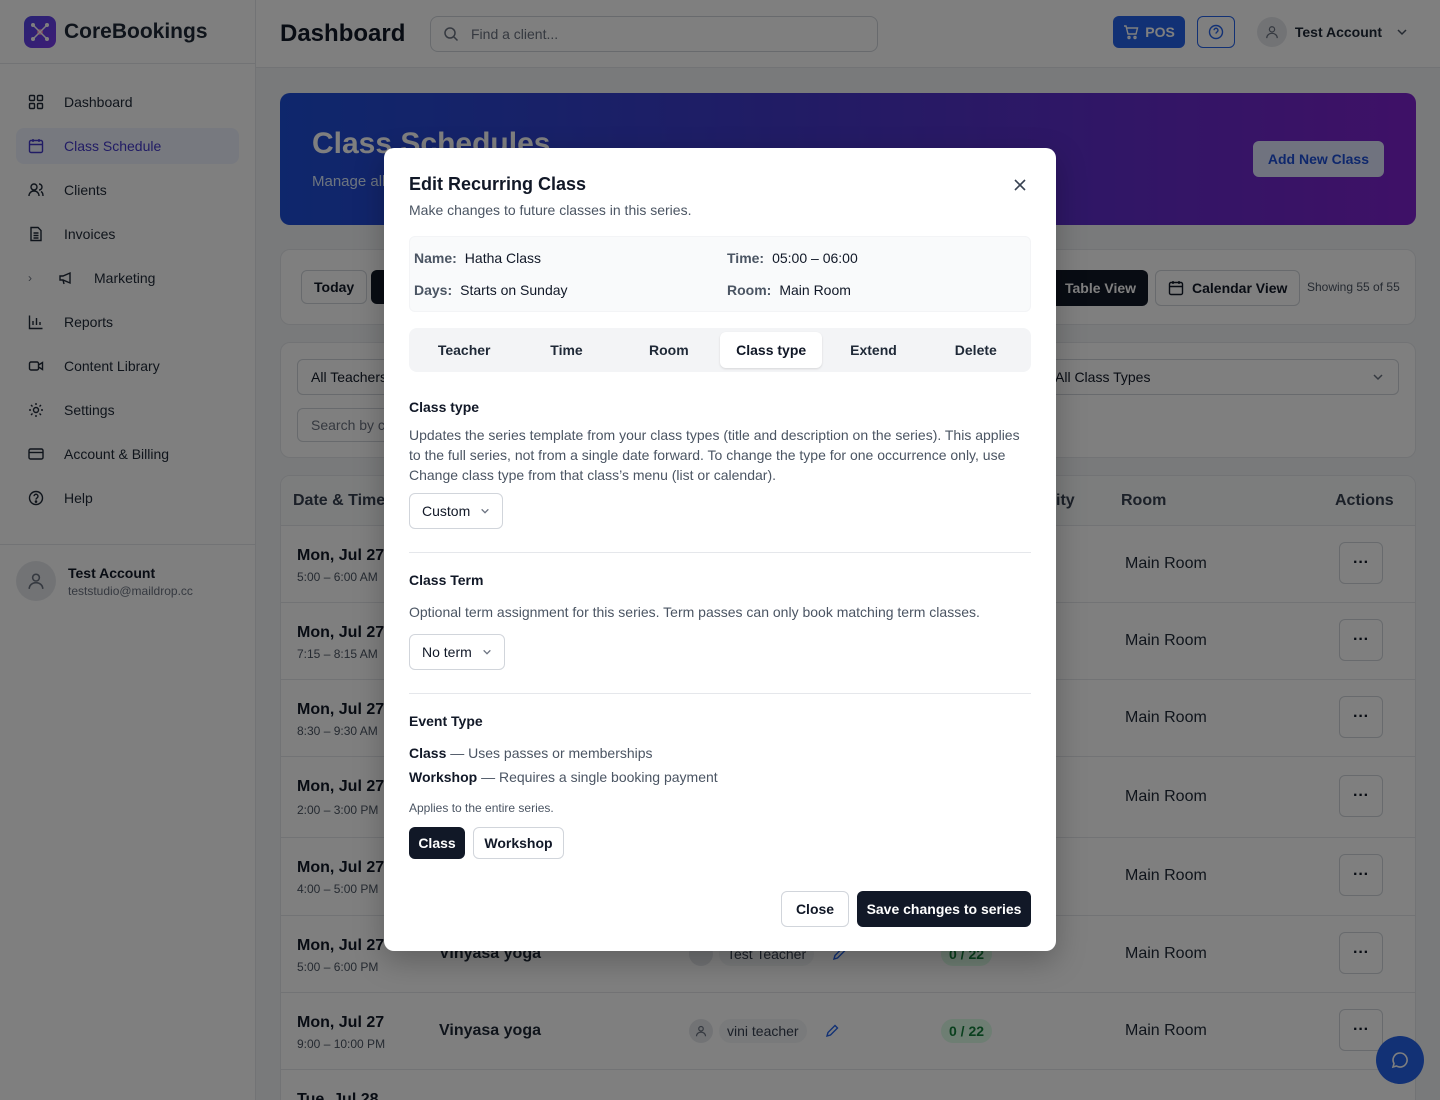 The image size is (1440, 1100). What do you see at coordinates (815, 909) in the screenshot?
I see `close-button: Close` at bounding box center [815, 909].